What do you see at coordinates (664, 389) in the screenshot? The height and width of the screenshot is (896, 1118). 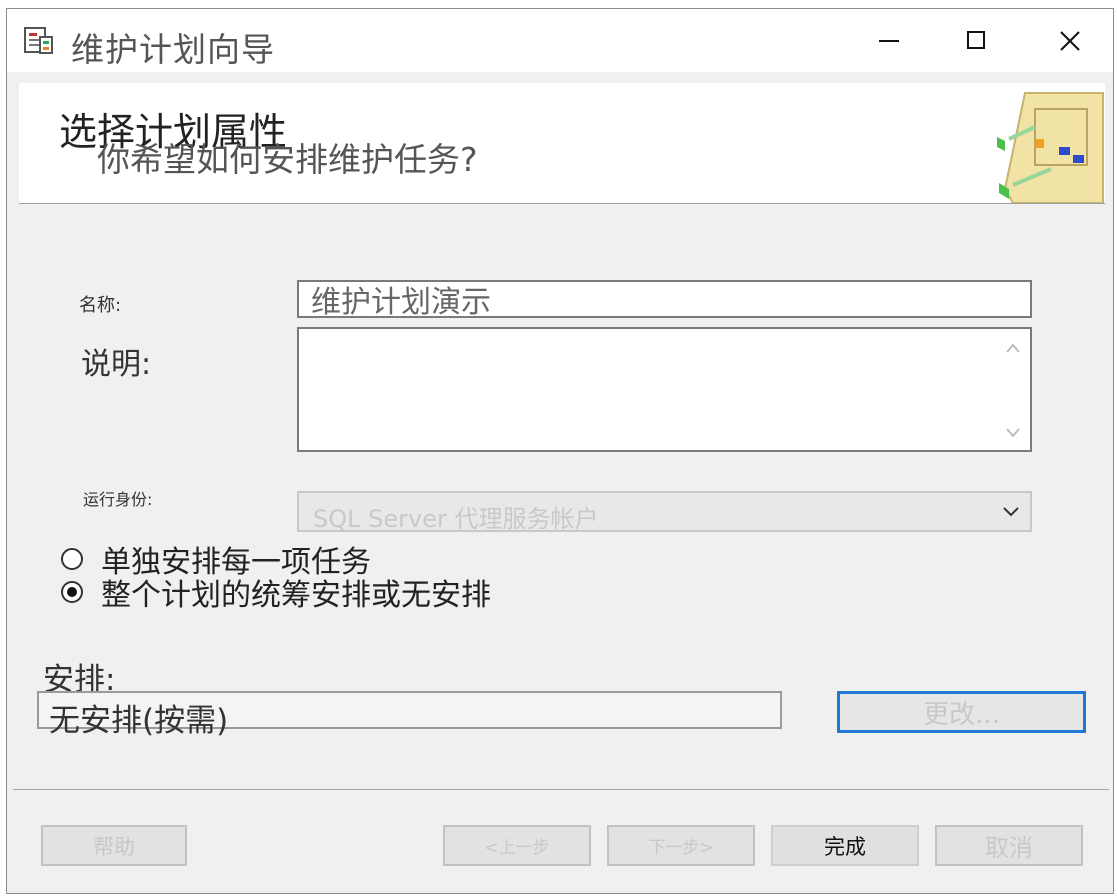 I see `description-textarea` at bounding box center [664, 389].